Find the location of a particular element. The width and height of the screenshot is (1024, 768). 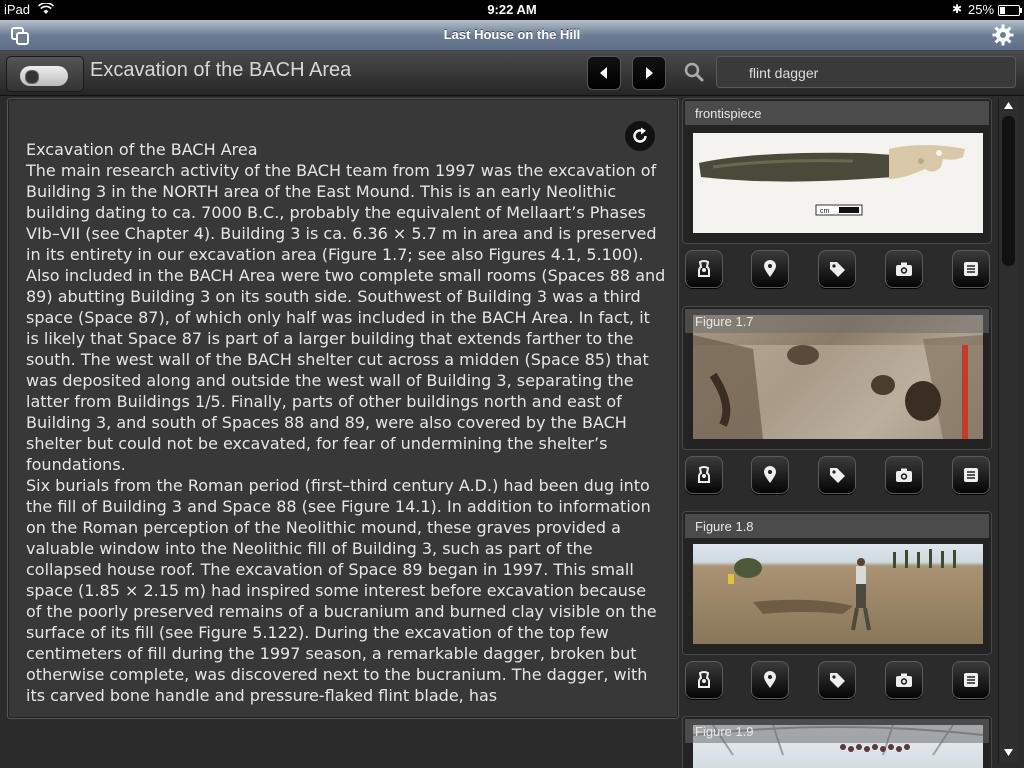

battery-percent: 25% is located at coordinates (981, 9).